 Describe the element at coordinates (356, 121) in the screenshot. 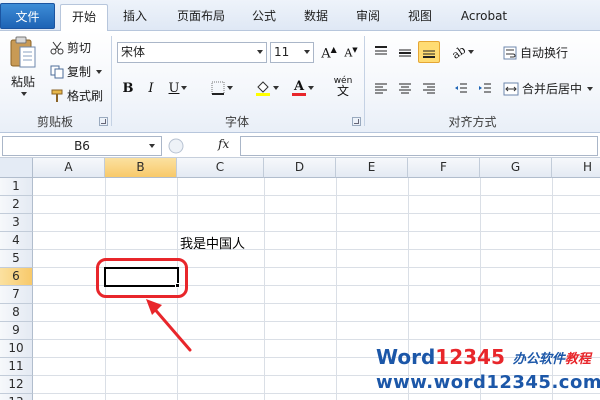

I see `font-launcher-icon` at that location.